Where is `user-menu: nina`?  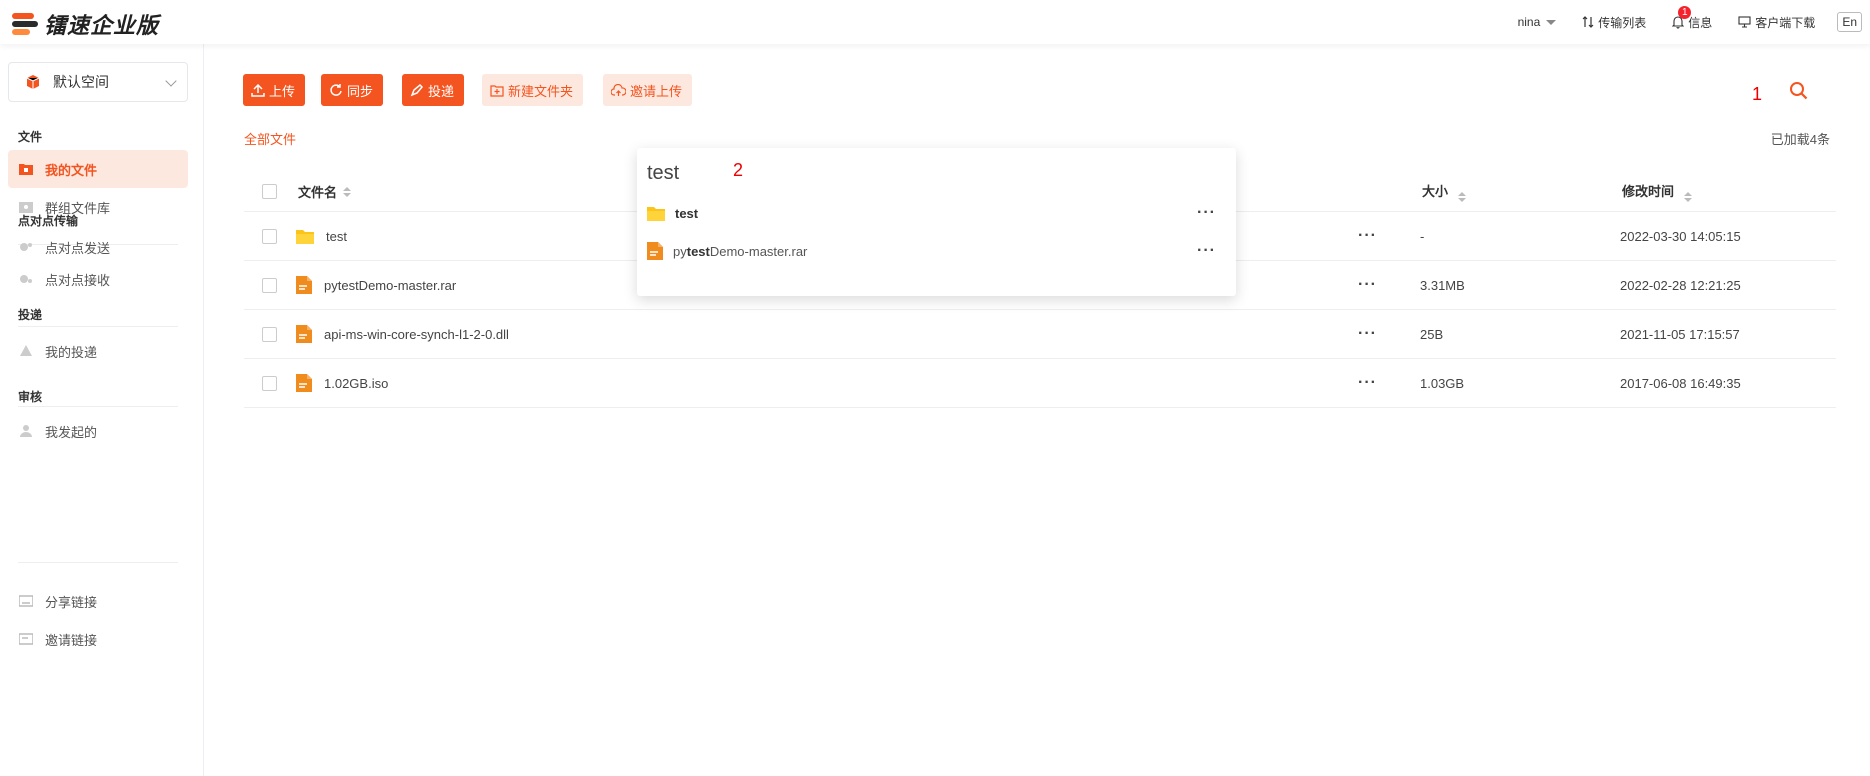
user-menu: nina is located at coordinates (1537, 22).